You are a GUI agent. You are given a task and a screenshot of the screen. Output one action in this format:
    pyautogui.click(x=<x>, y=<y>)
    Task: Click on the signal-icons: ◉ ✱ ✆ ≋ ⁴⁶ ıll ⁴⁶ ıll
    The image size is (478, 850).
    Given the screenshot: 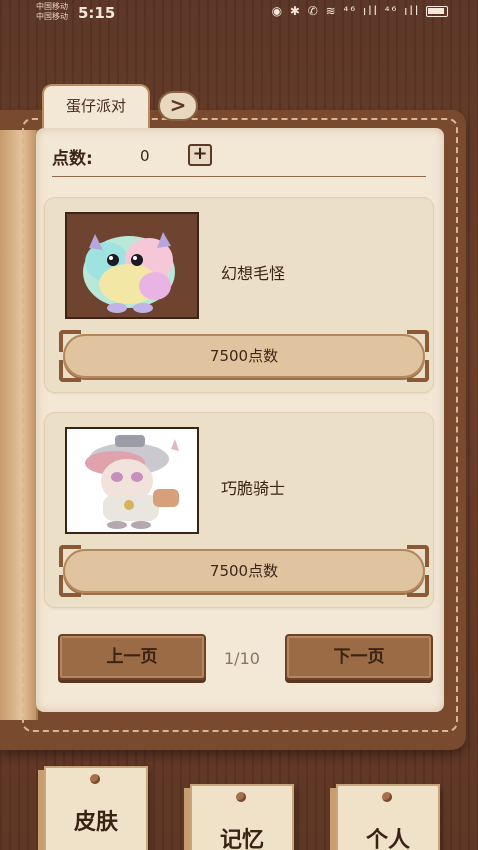 What is the action you would take?
    pyautogui.click(x=346, y=11)
    